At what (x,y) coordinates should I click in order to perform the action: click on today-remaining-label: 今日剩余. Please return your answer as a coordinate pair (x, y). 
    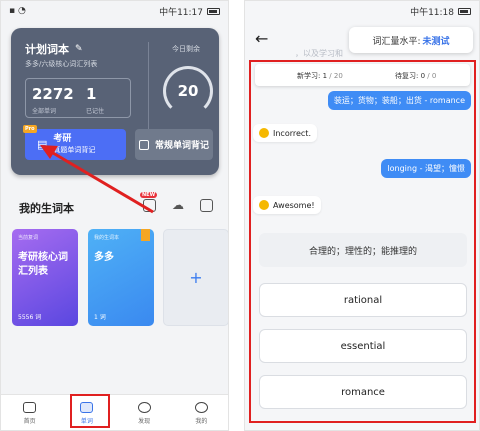
    Looking at the image, I should click on (186, 49).